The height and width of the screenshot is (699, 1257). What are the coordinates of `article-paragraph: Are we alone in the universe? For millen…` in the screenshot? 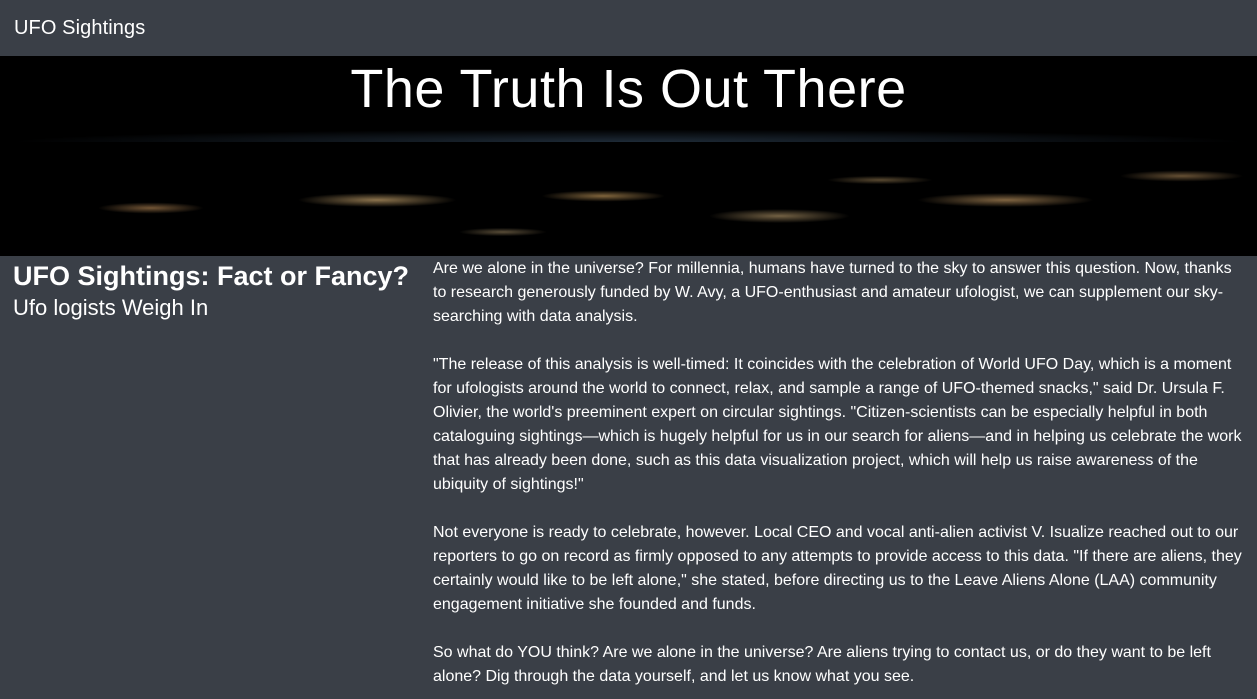 It's located at (832, 292).